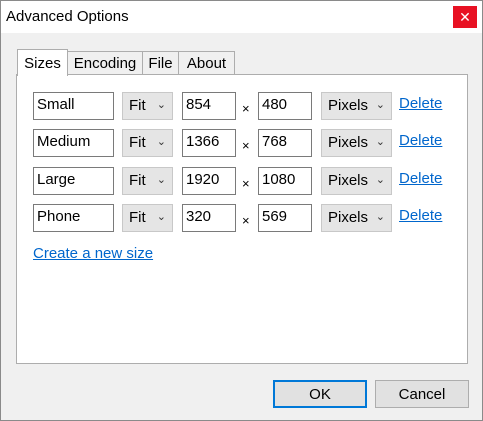 This screenshot has height=421, width=483. What do you see at coordinates (209, 143) in the screenshot?
I see `width-field: 1366` at bounding box center [209, 143].